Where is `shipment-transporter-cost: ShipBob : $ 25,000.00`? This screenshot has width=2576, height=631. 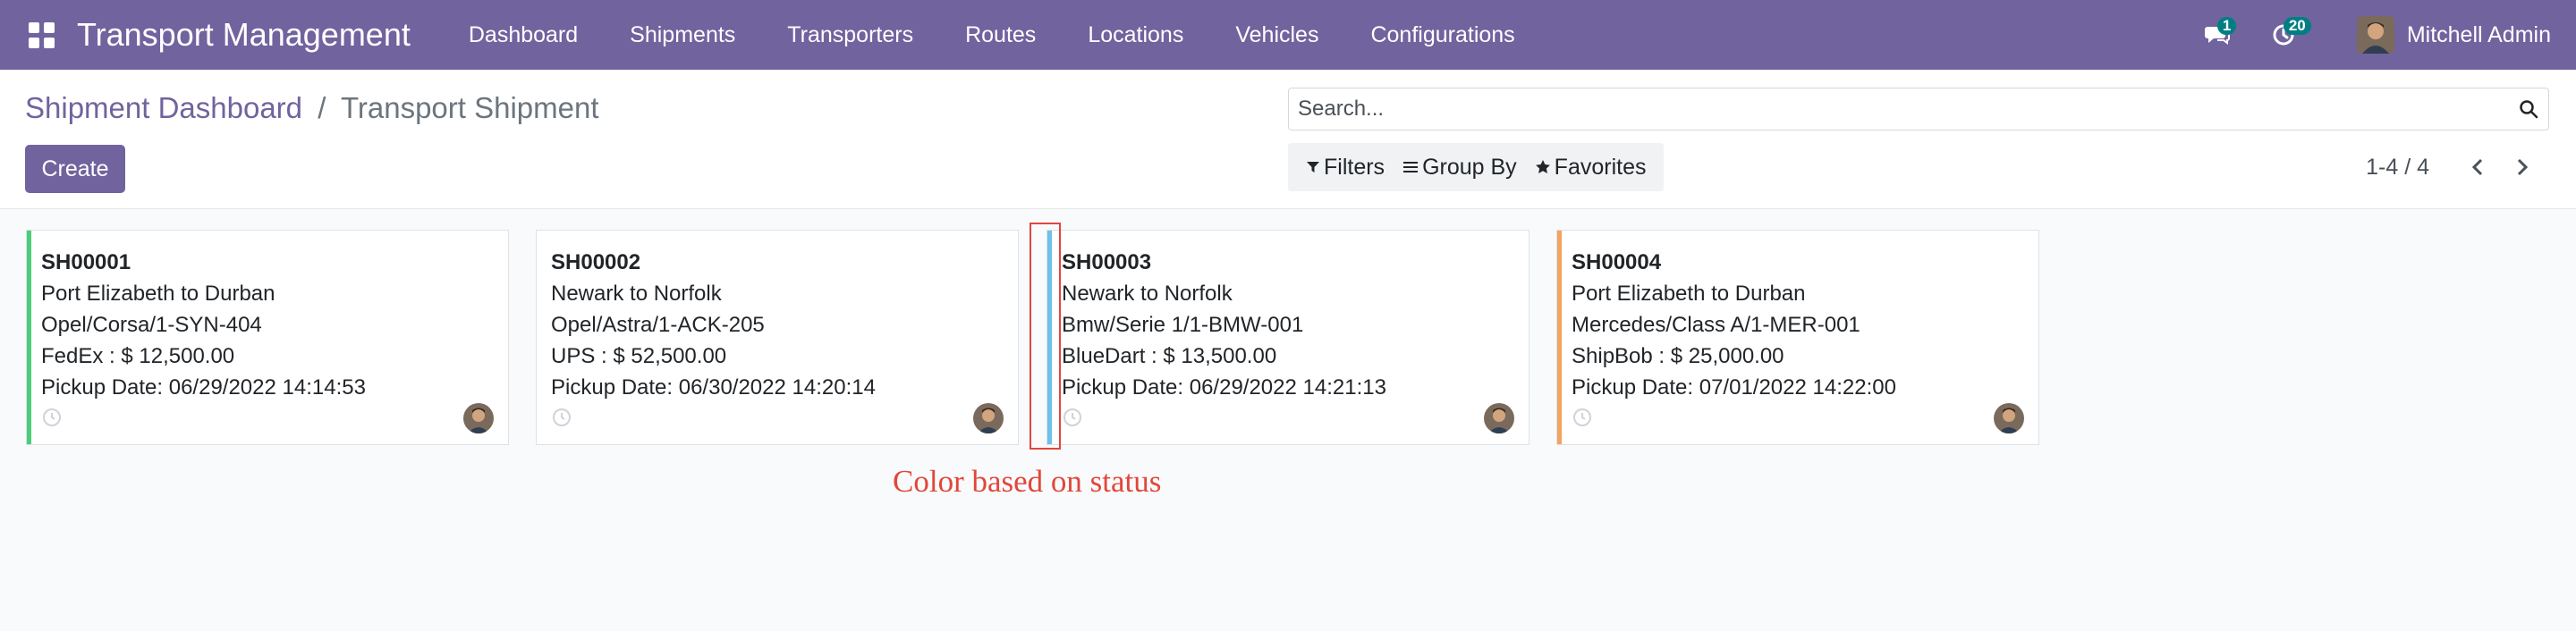
shipment-transporter-cost: ShipBob : $ 25,000.00 is located at coordinates (1678, 356).